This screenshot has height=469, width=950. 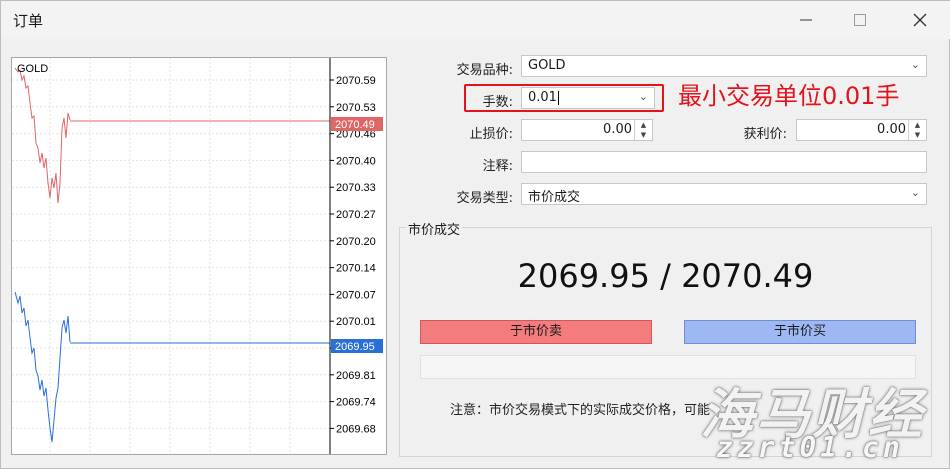 What do you see at coordinates (920, 20) in the screenshot?
I see `close-icon` at bounding box center [920, 20].